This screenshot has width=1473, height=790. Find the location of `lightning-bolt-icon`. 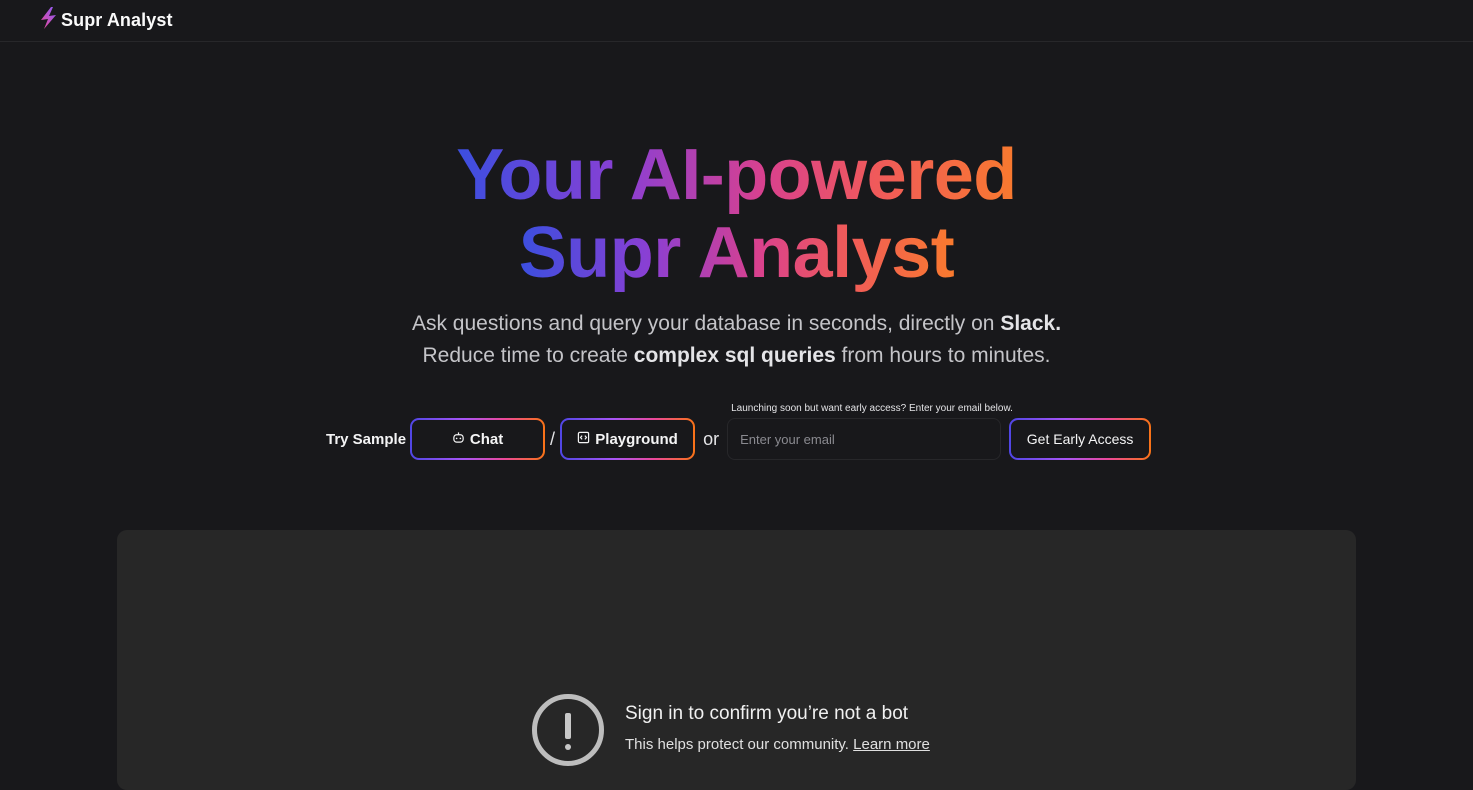

lightning-bolt-icon is located at coordinates (48, 20).